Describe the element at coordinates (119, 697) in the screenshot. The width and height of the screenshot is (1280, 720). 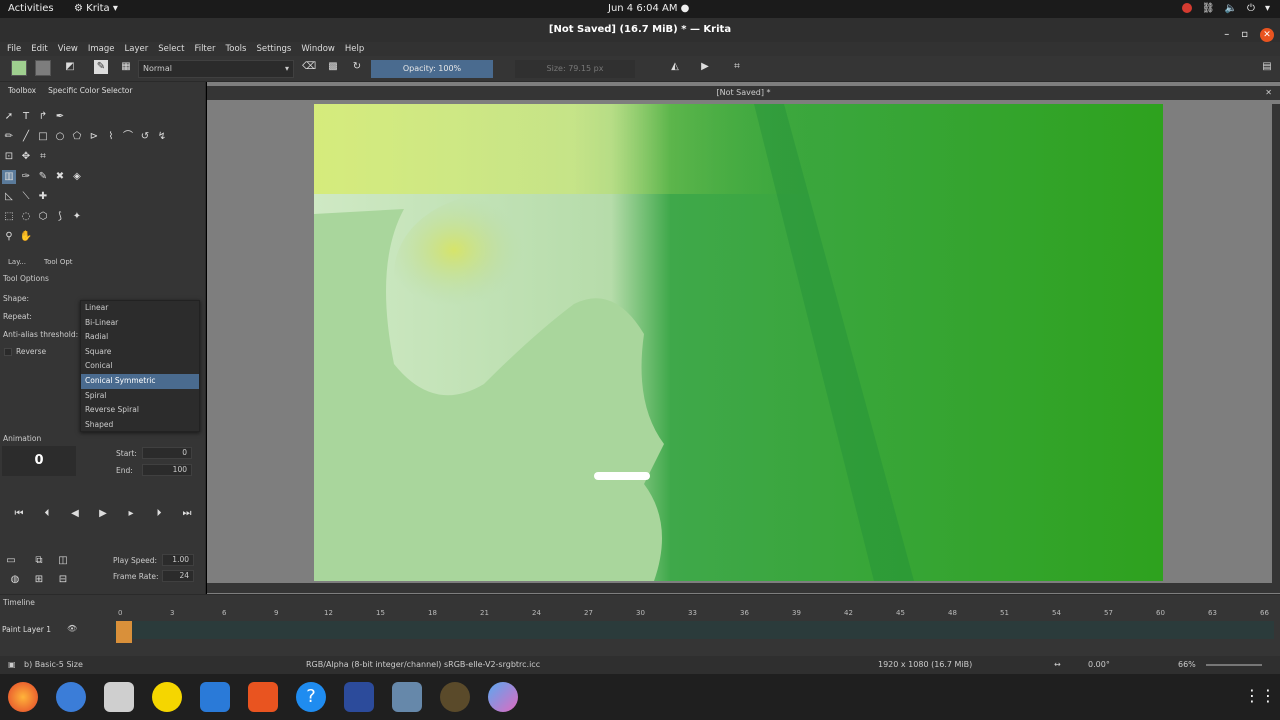
I see `files-icon` at that location.